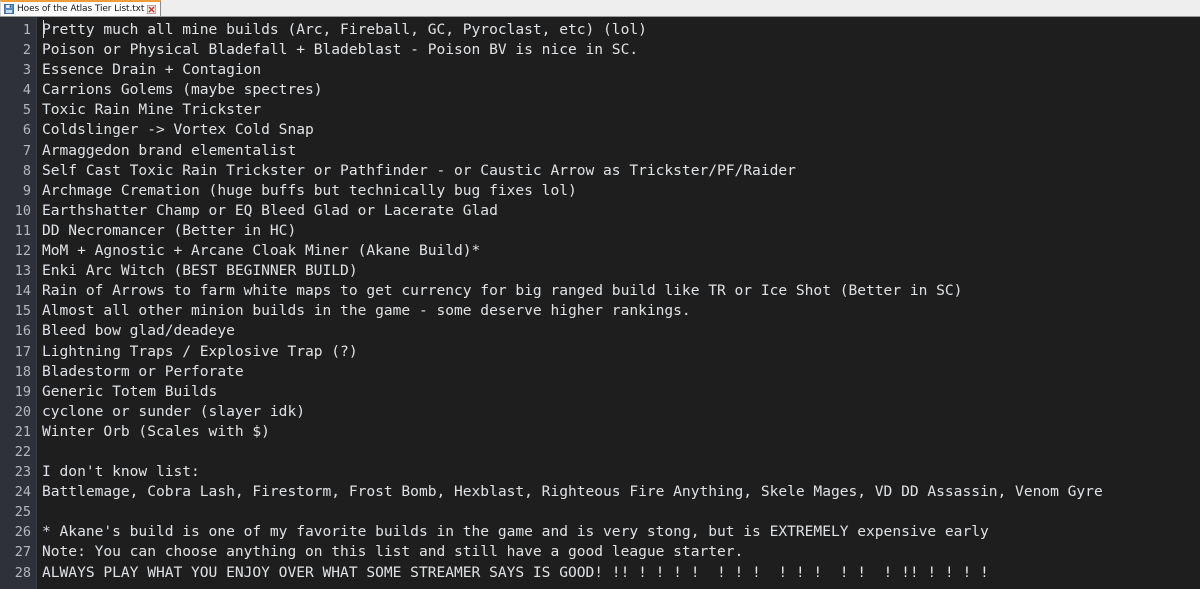 The height and width of the screenshot is (589, 1200). Describe the element at coordinates (621, 70) in the screenshot. I see `code-line: Essence Drain + Contagion` at that location.